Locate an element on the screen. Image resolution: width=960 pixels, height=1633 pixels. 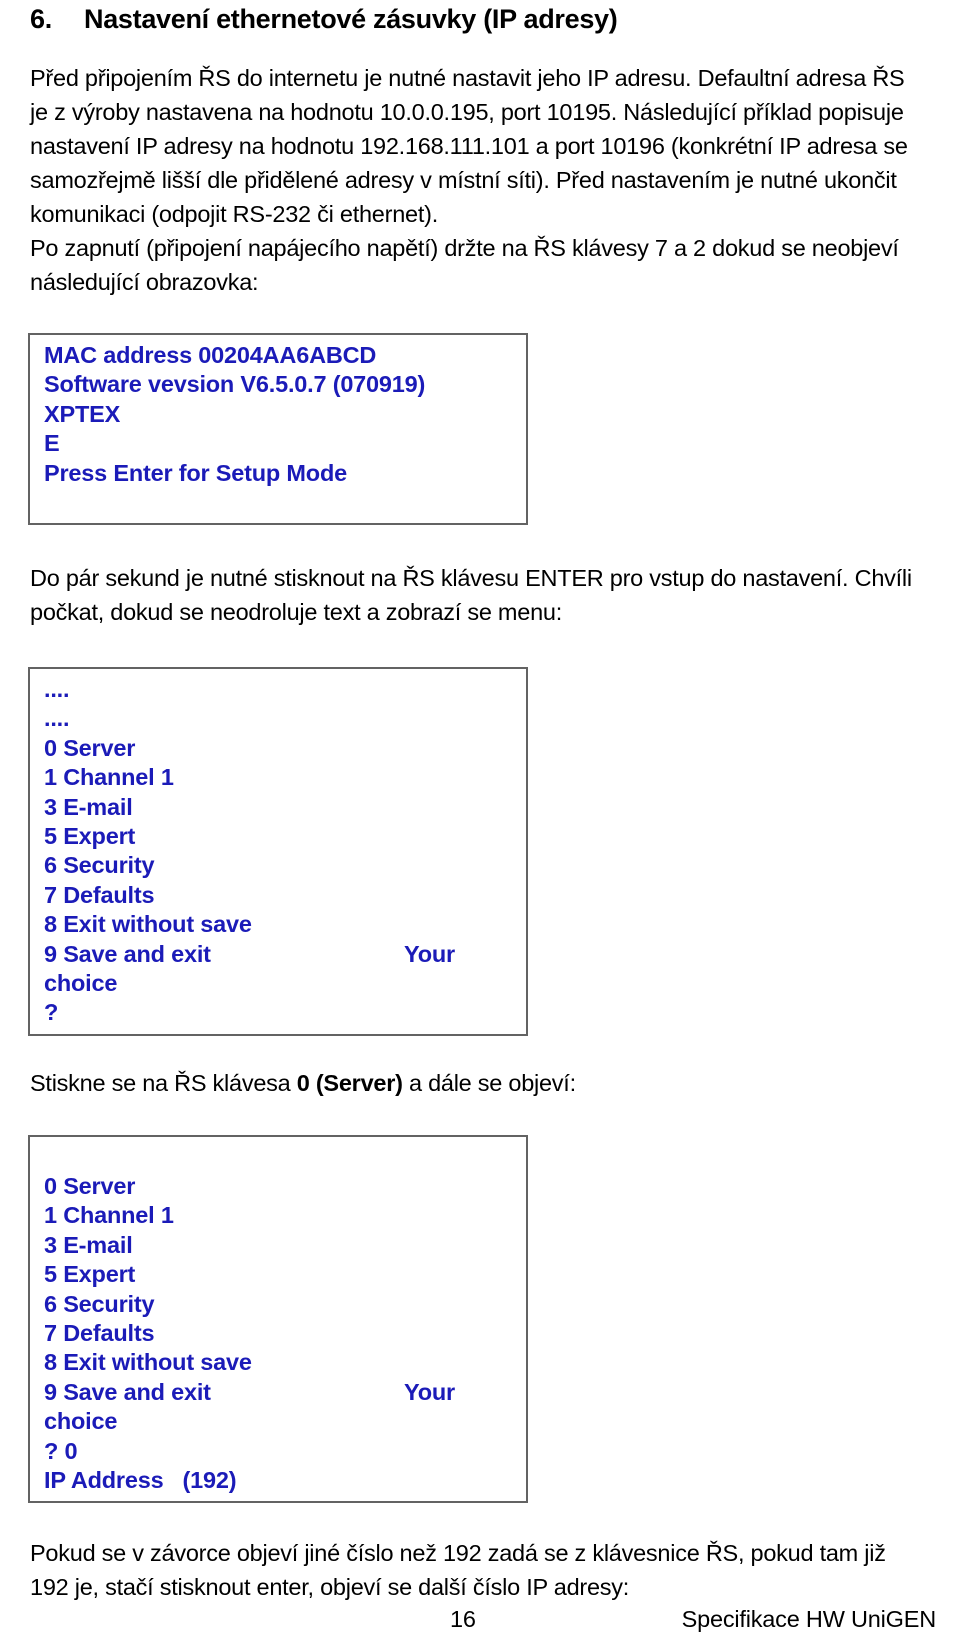
terminal-ip-address-prompt: IP Address (192) is located at coordinates (140, 1479).